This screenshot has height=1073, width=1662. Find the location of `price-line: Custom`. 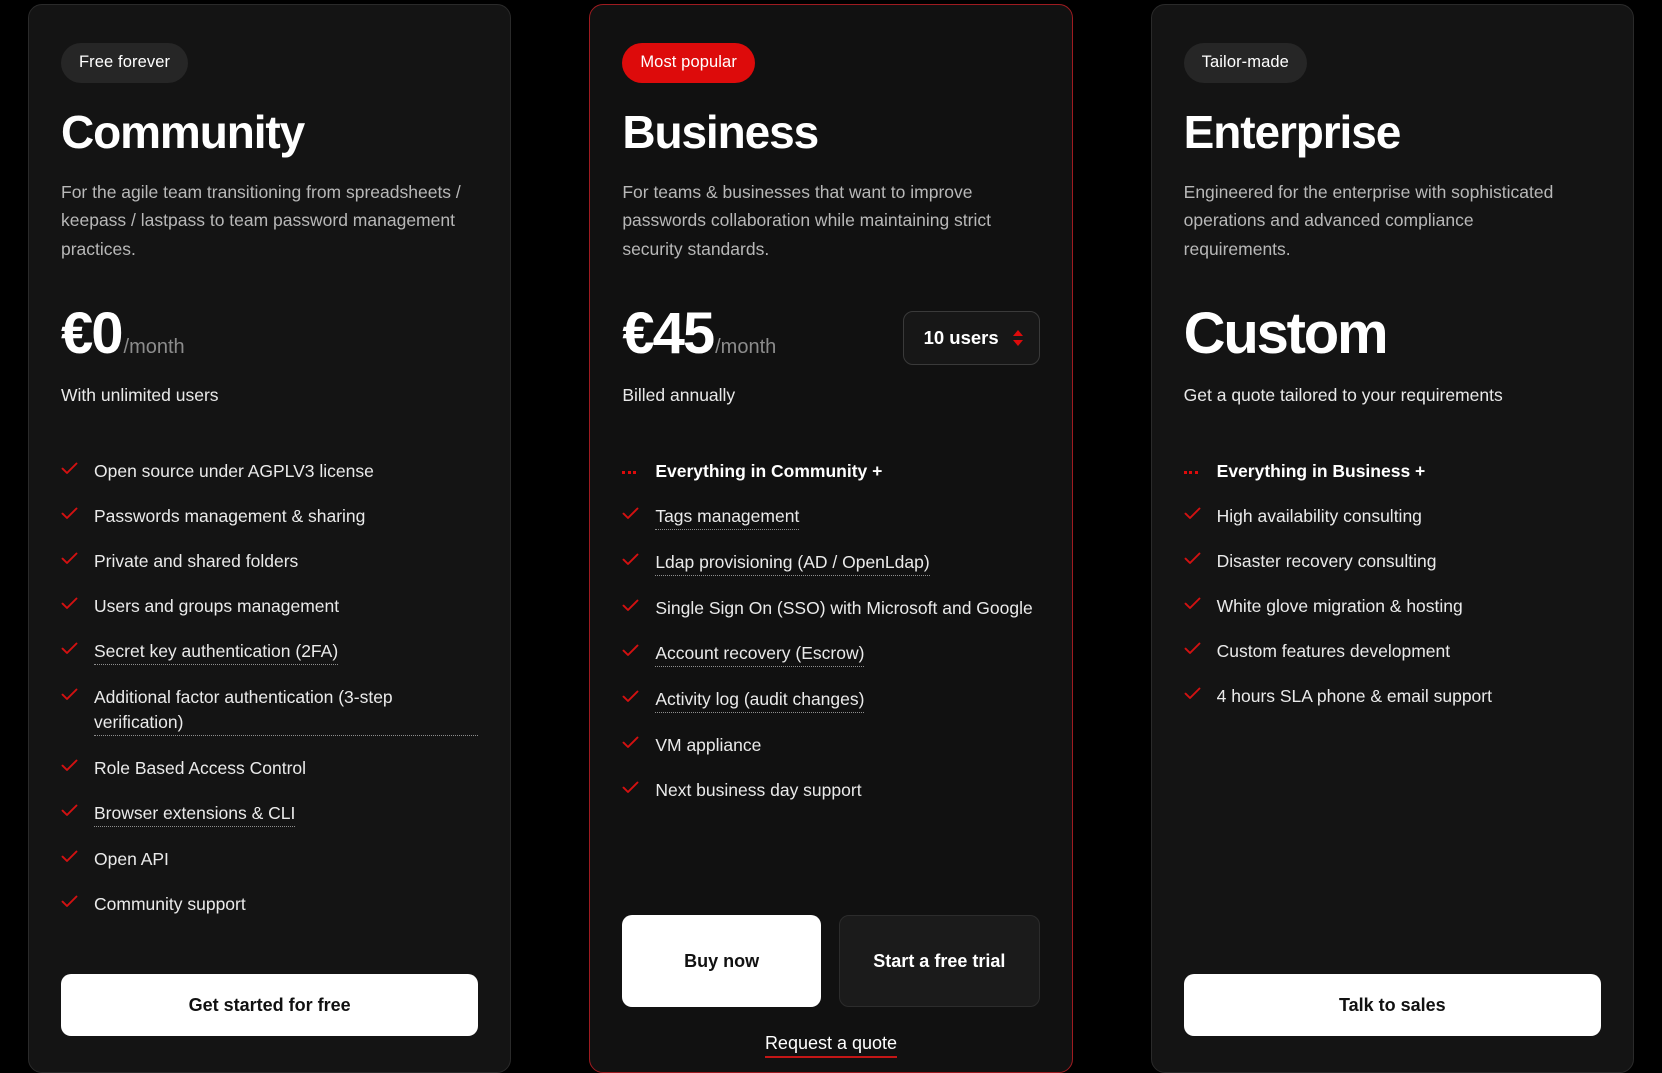

price-line: Custom is located at coordinates (1343, 334).